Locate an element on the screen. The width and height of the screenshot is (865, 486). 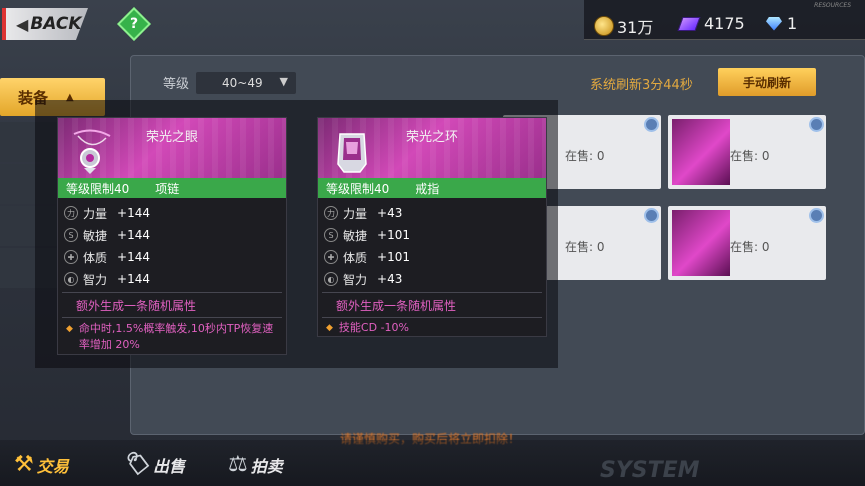
special-effect-text: 命中时,1.5%概率触发,10秒内TP恢复速率增加 20% is located at coordinates (176, 336).